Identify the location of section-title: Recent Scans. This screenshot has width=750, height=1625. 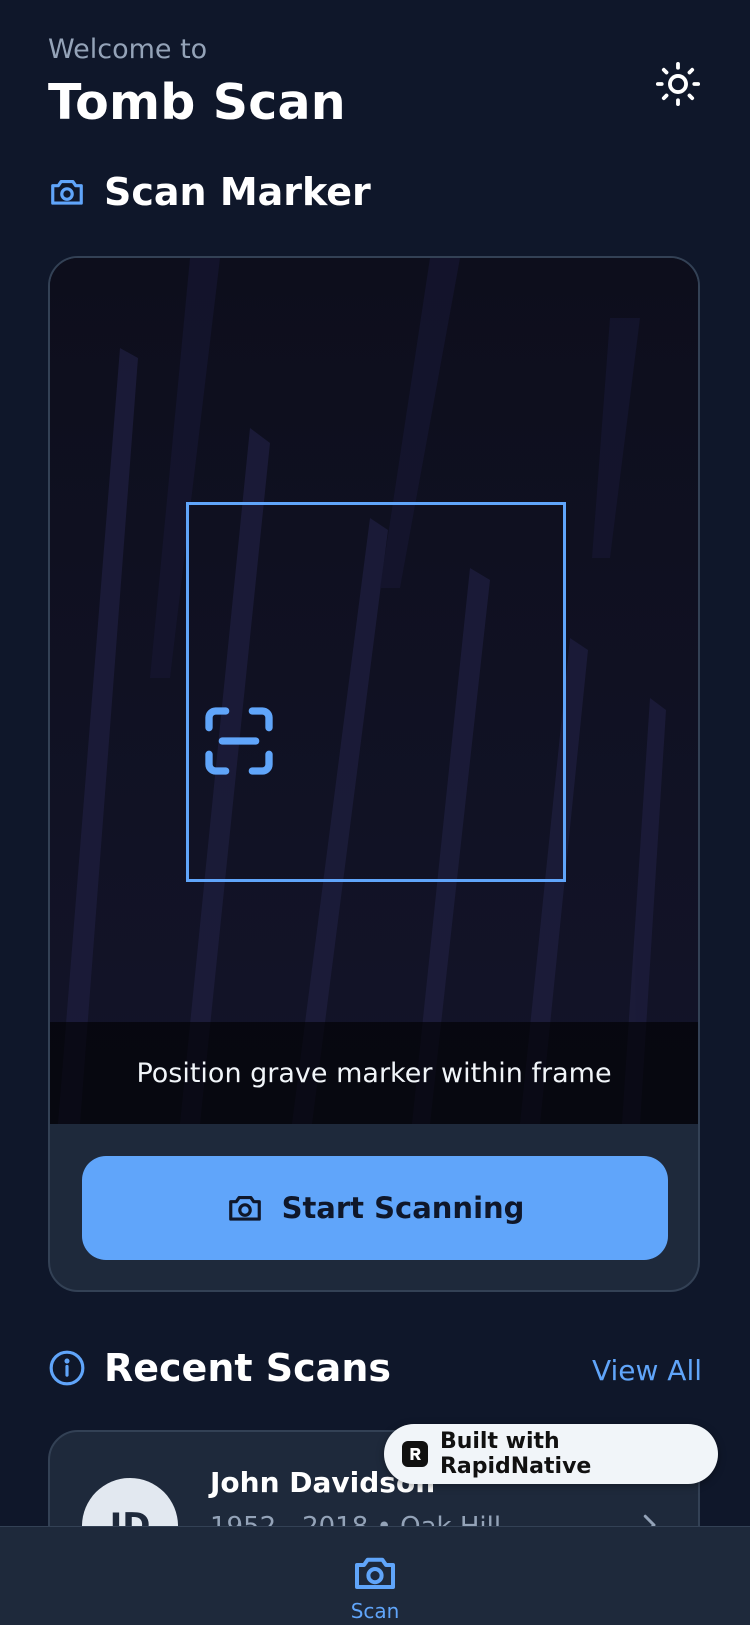
(247, 1368).